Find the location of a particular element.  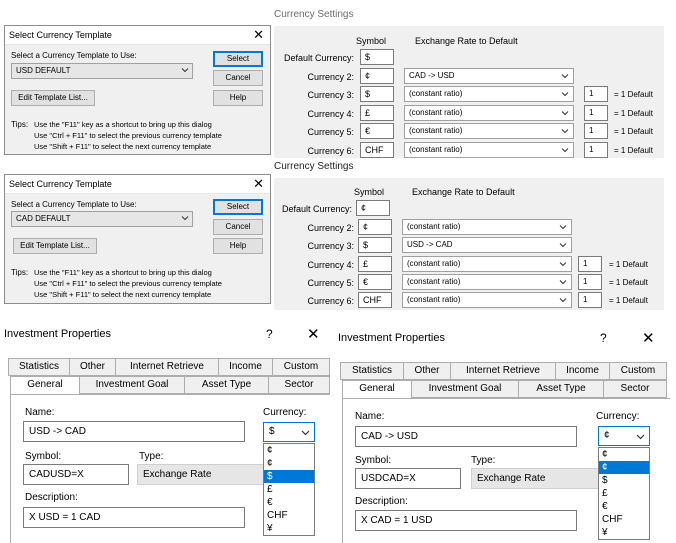

name-input: USD -> CAD is located at coordinates (134, 431).